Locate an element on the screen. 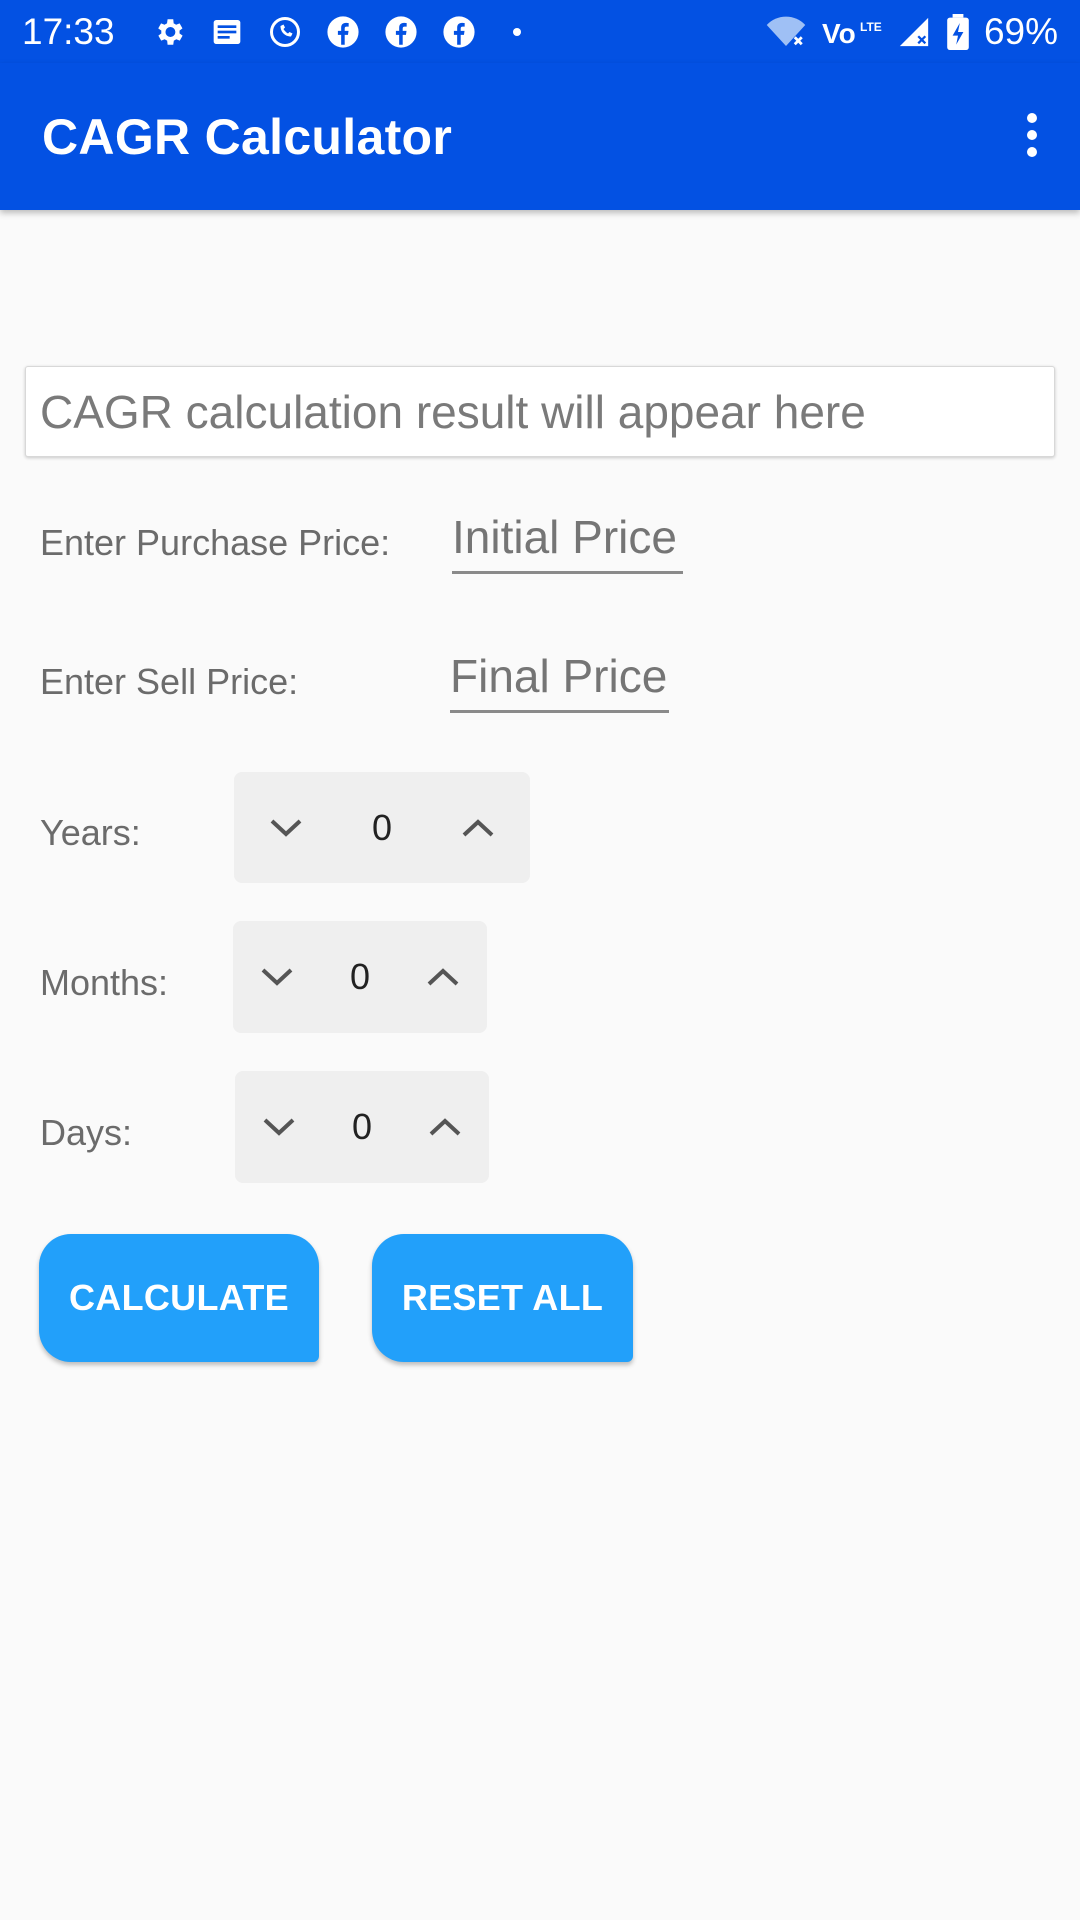  more-options-button is located at coordinates (1032, 137).